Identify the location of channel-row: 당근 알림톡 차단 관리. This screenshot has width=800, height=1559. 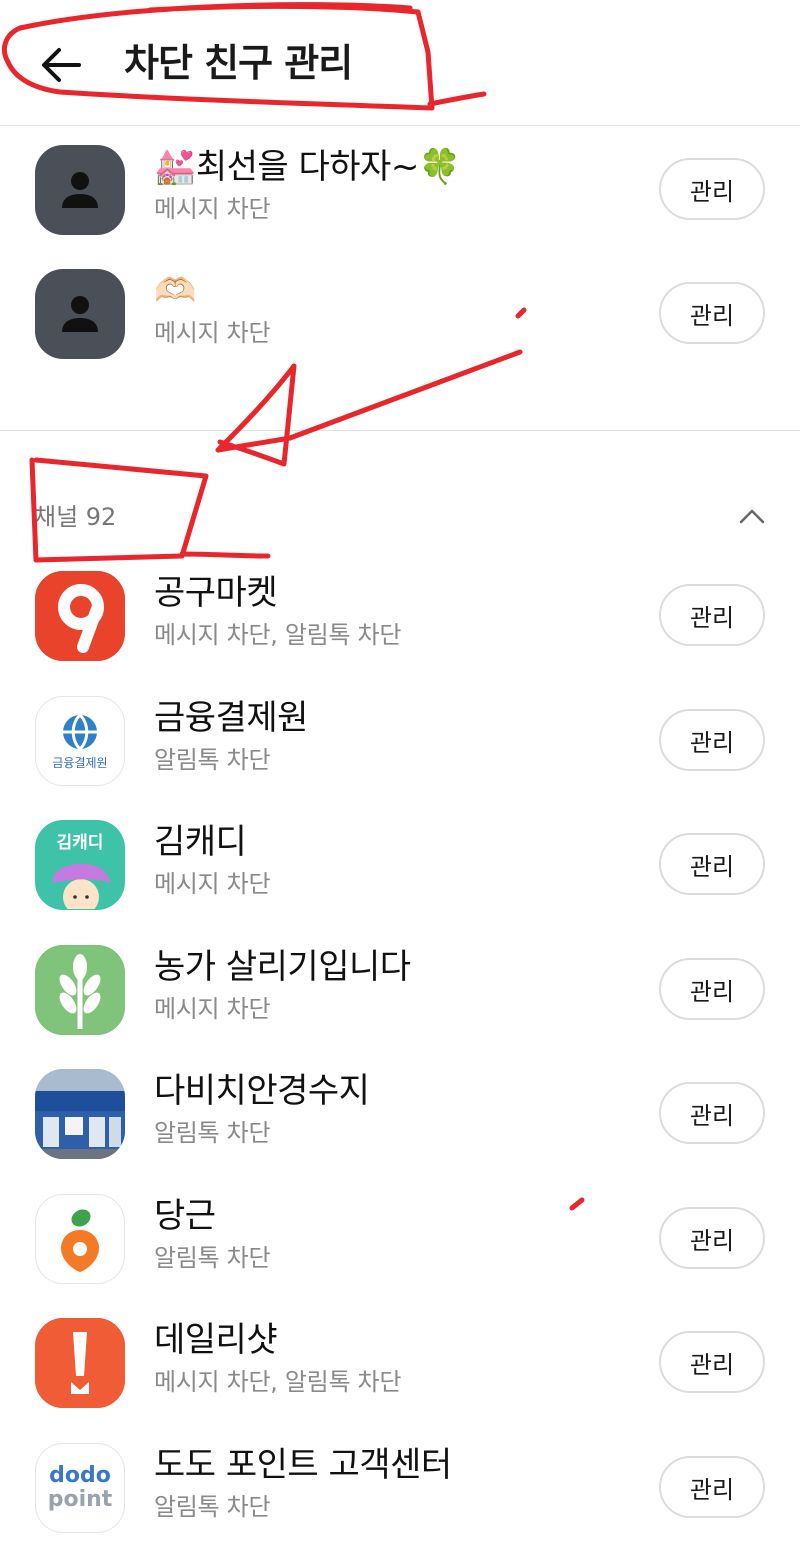
(400, 1241).